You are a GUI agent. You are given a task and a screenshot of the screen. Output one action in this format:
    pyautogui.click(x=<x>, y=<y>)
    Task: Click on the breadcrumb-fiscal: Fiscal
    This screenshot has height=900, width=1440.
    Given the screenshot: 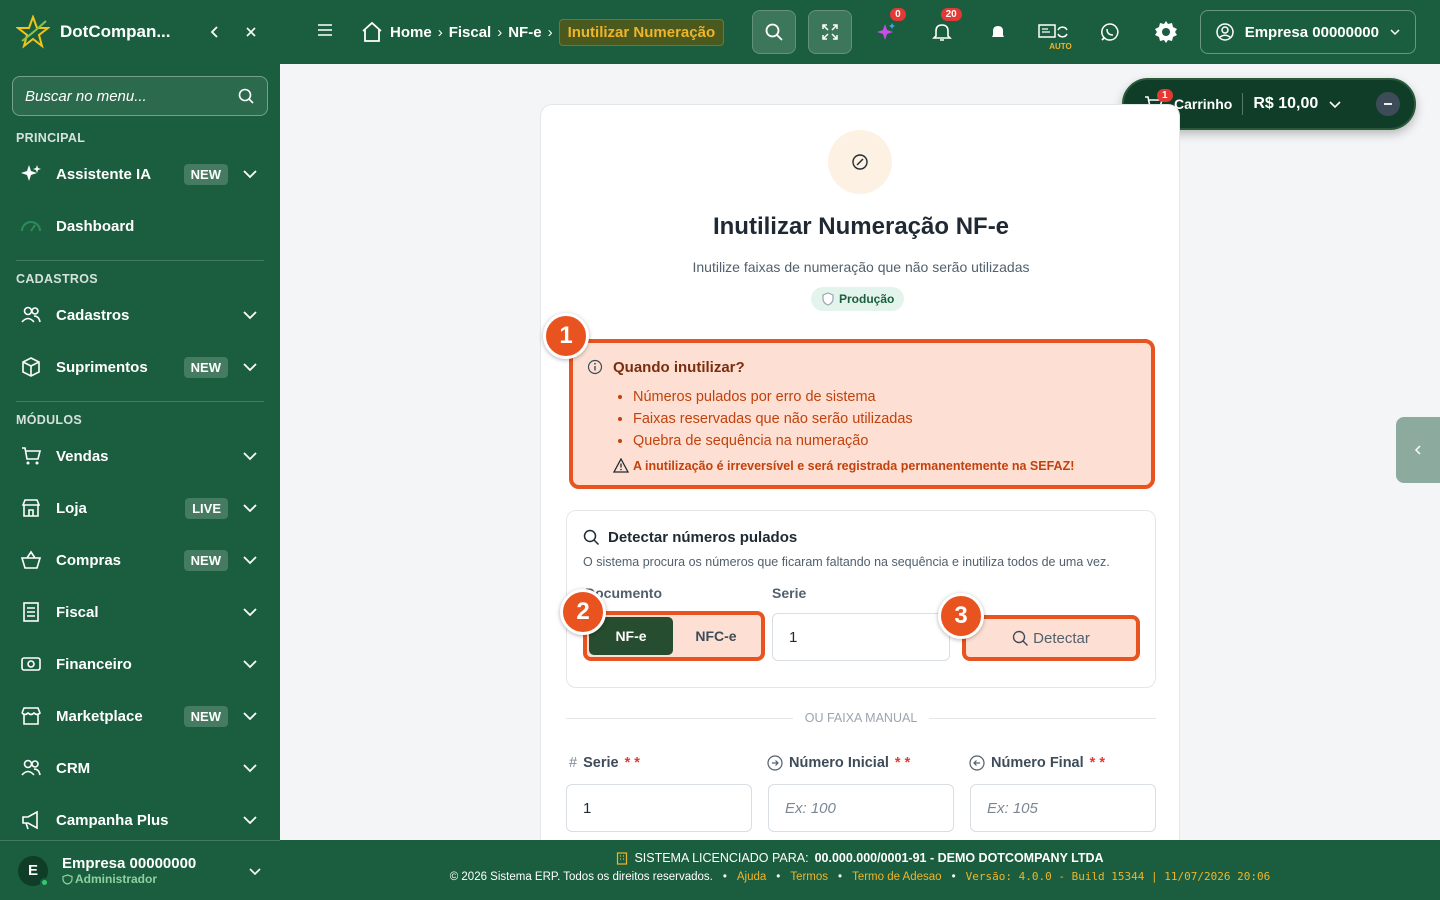 What is the action you would take?
    pyautogui.click(x=470, y=32)
    